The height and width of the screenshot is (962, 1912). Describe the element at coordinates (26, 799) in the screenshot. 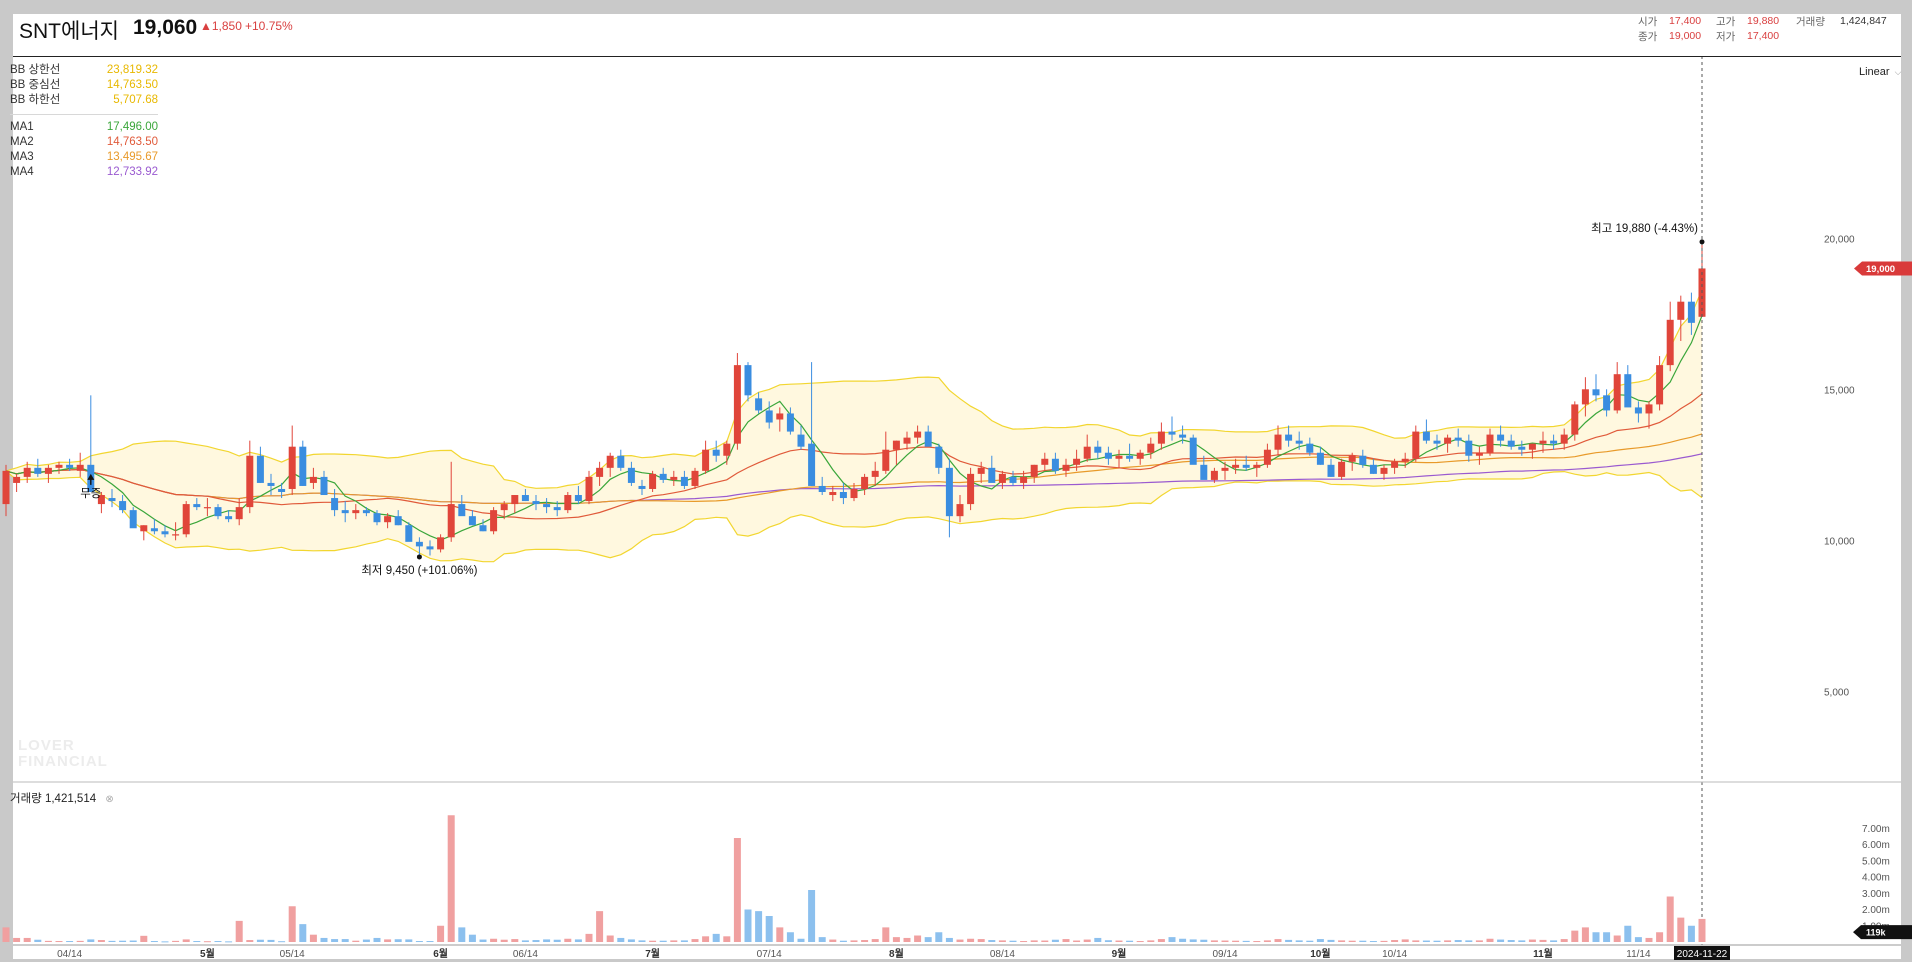

I see `volume-legend-label: 거래량` at that location.